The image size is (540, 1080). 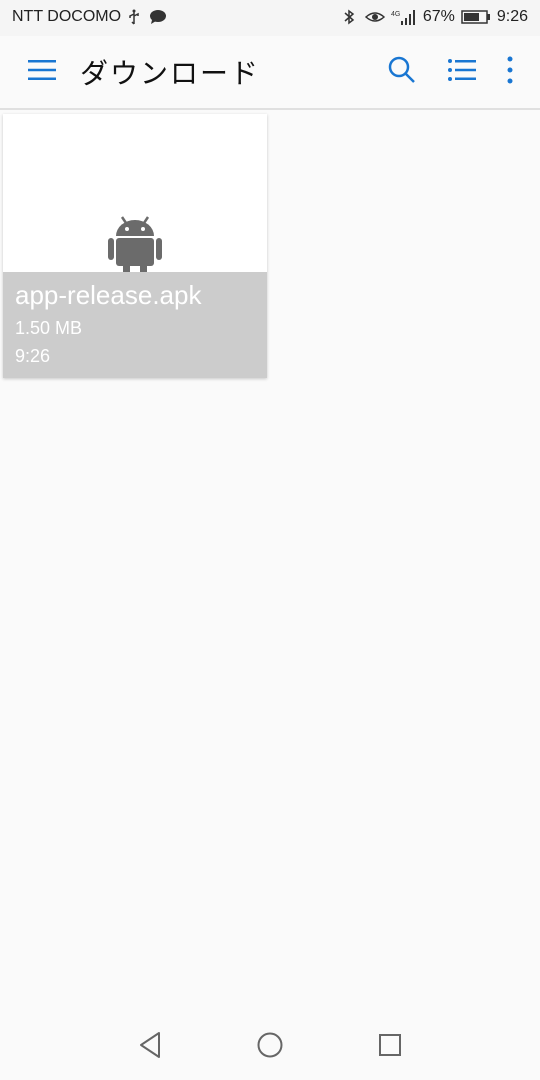 I want to click on more-options-button, so click(x=510, y=72).